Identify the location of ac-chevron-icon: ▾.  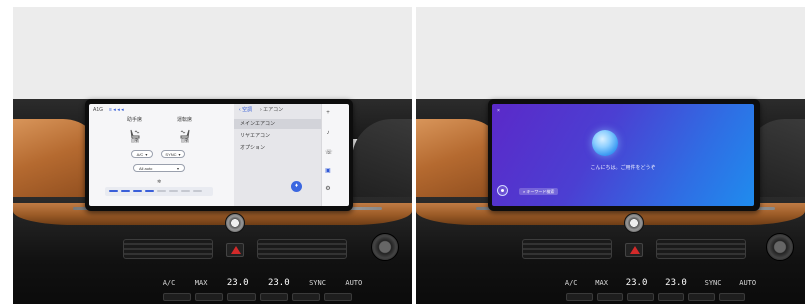
(146, 154).